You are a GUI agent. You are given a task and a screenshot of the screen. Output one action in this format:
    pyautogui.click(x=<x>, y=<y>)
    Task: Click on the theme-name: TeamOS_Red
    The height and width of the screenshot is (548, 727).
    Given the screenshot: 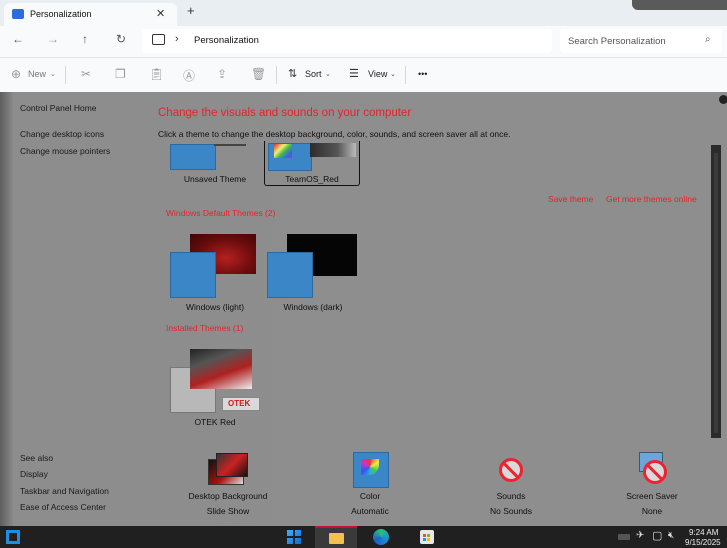 What is the action you would take?
    pyautogui.click(x=312, y=179)
    